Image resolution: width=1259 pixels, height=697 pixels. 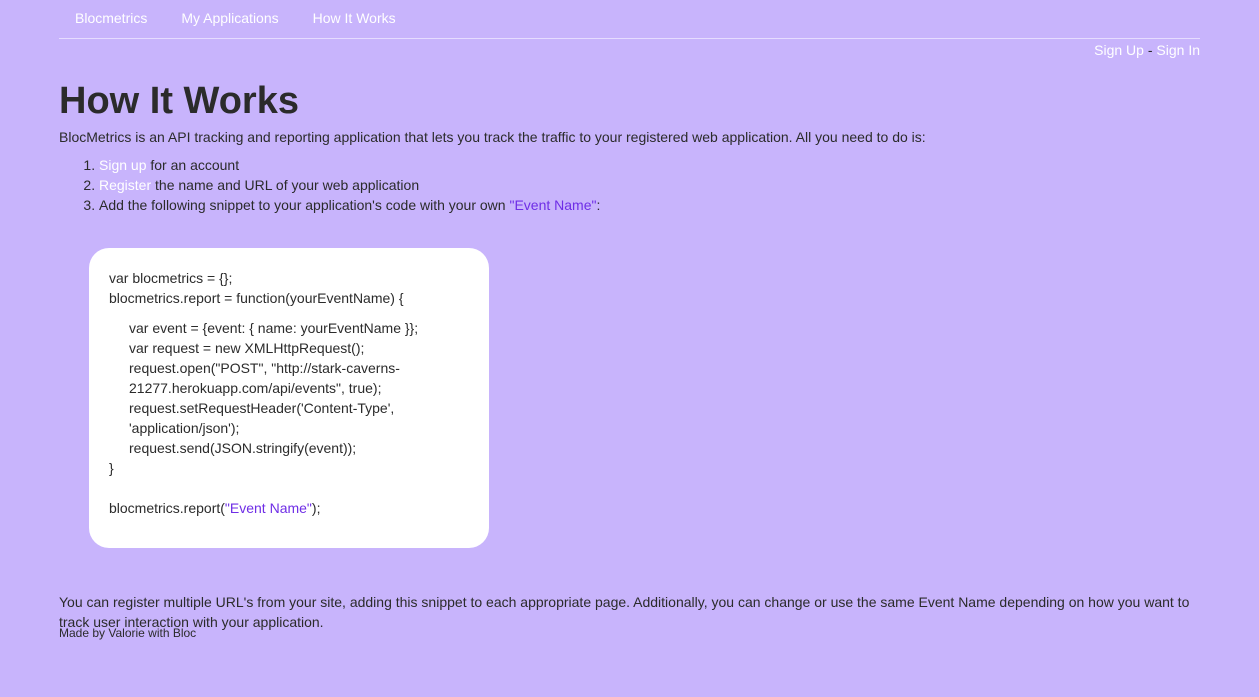 I want to click on code-line: request.send(JSON.stringify(event));, so click(x=243, y=448).